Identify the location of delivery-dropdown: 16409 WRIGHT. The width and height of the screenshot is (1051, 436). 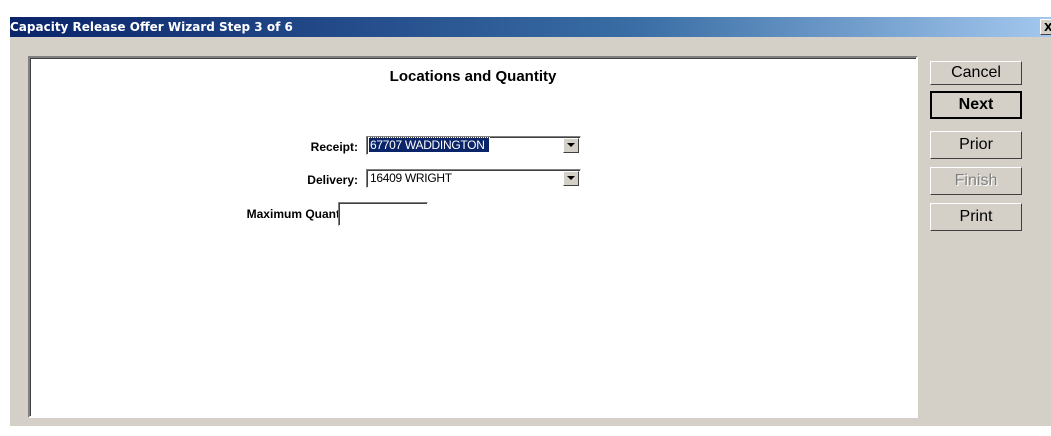
(473, 178).